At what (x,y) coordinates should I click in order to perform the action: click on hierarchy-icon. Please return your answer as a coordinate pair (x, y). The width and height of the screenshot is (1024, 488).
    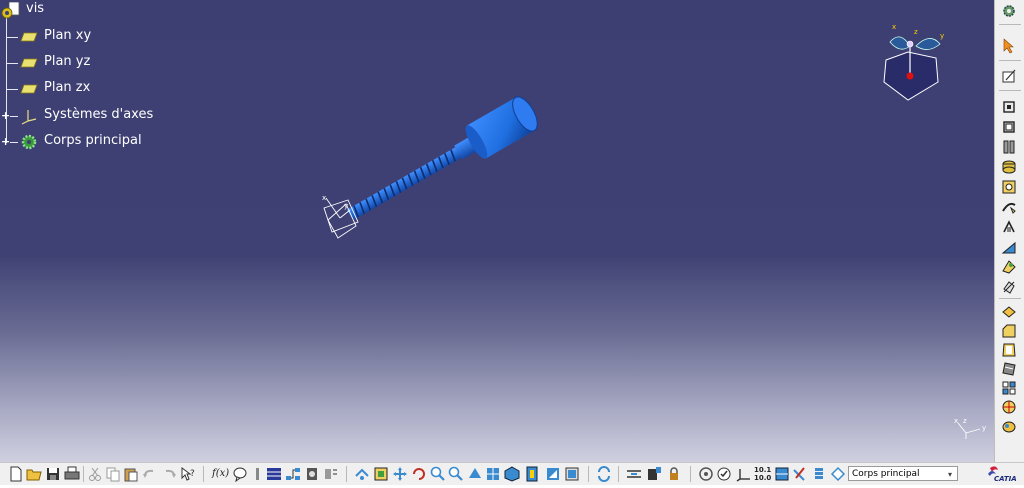
    Looking at the image, I should click on (293, 474).